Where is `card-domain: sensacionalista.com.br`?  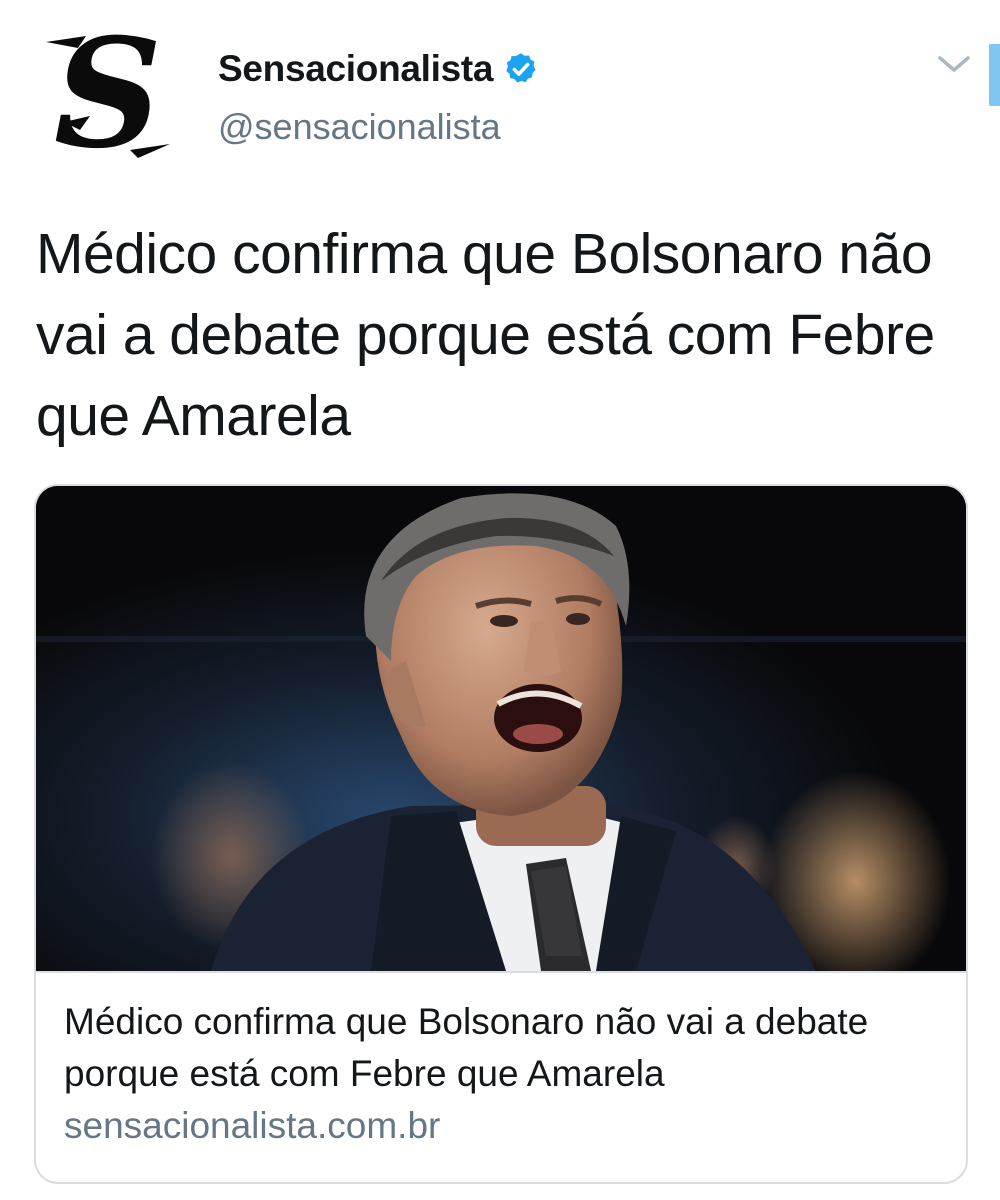 card-domain: sensacionalista.com.br is located at coordinates (252, 1126).